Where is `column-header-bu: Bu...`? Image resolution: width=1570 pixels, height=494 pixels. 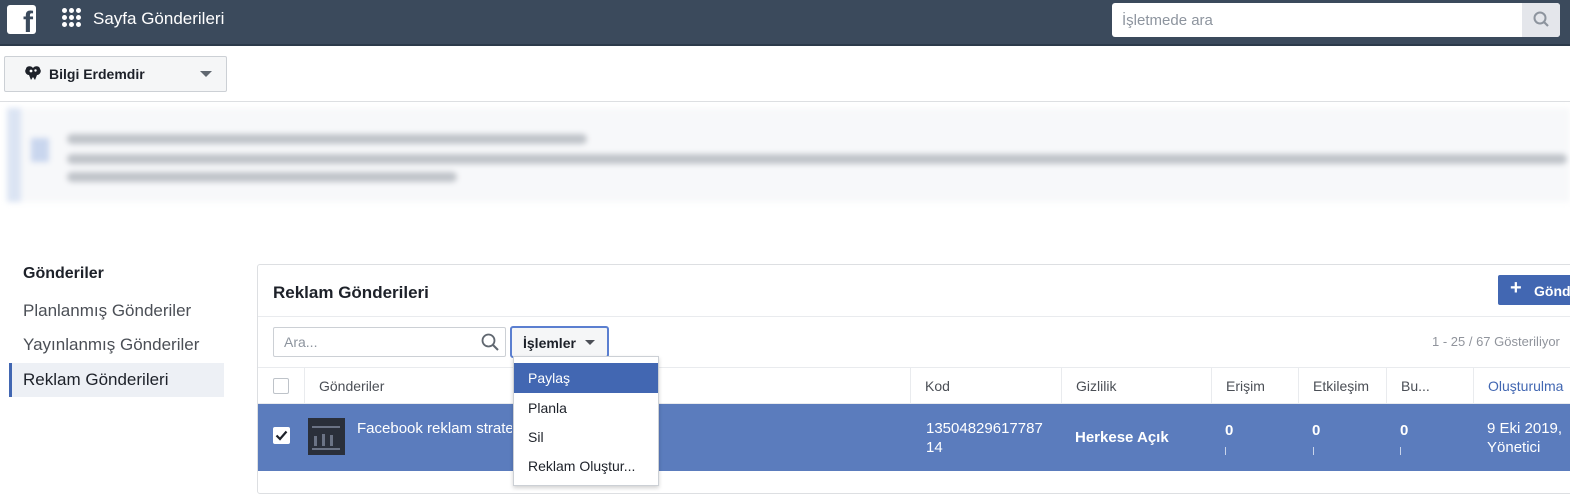 column-header-bu: Bu... is located at coordinates (1429, 386).